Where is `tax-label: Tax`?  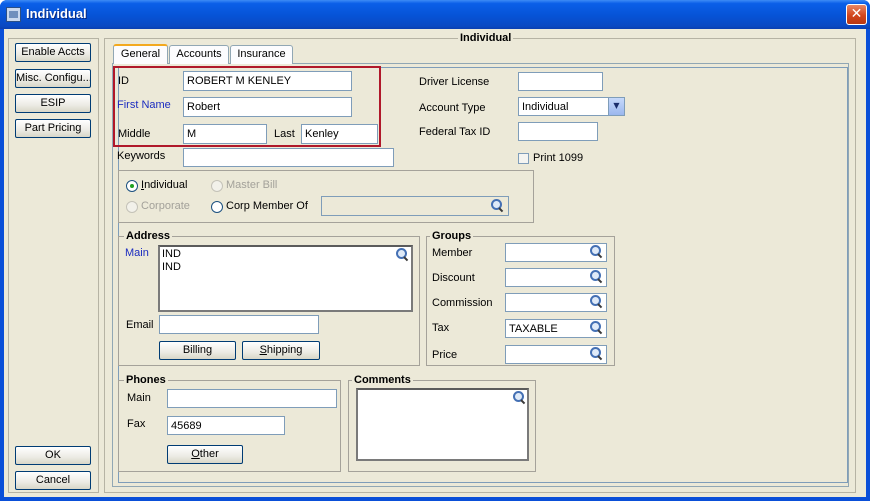
tax-label: Tax is located at coordinates (441, 328).